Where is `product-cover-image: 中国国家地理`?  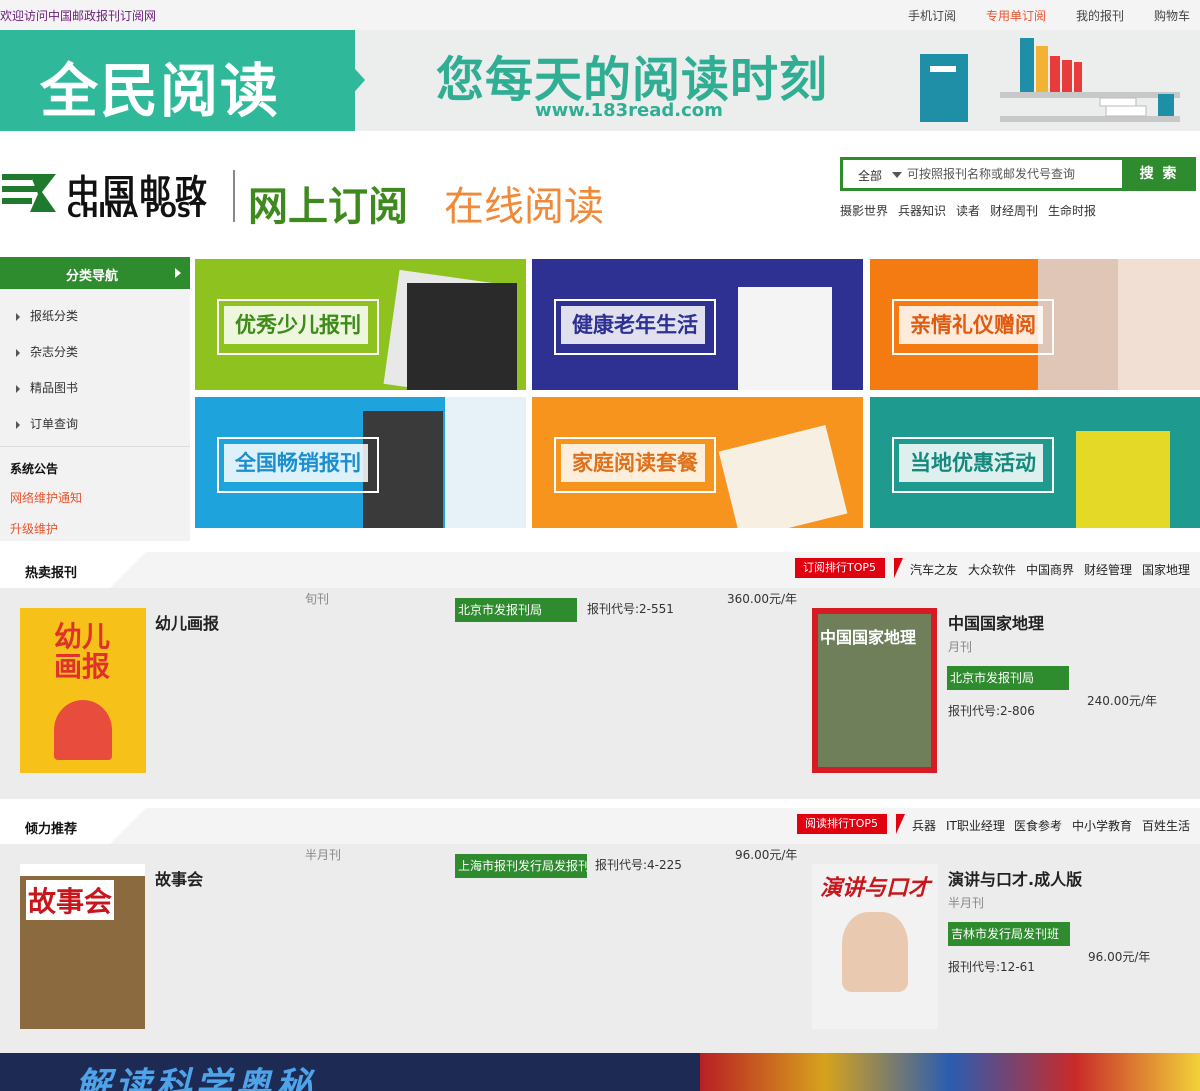
product-cover-image: 中国国家地理 is located at coordinates (874, 690).